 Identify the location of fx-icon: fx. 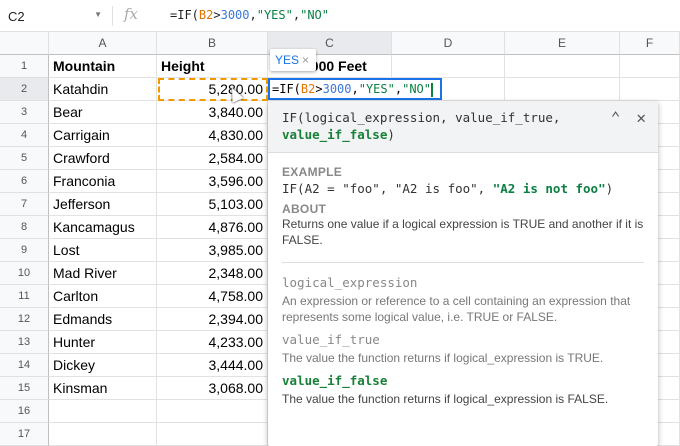
(131, 14).